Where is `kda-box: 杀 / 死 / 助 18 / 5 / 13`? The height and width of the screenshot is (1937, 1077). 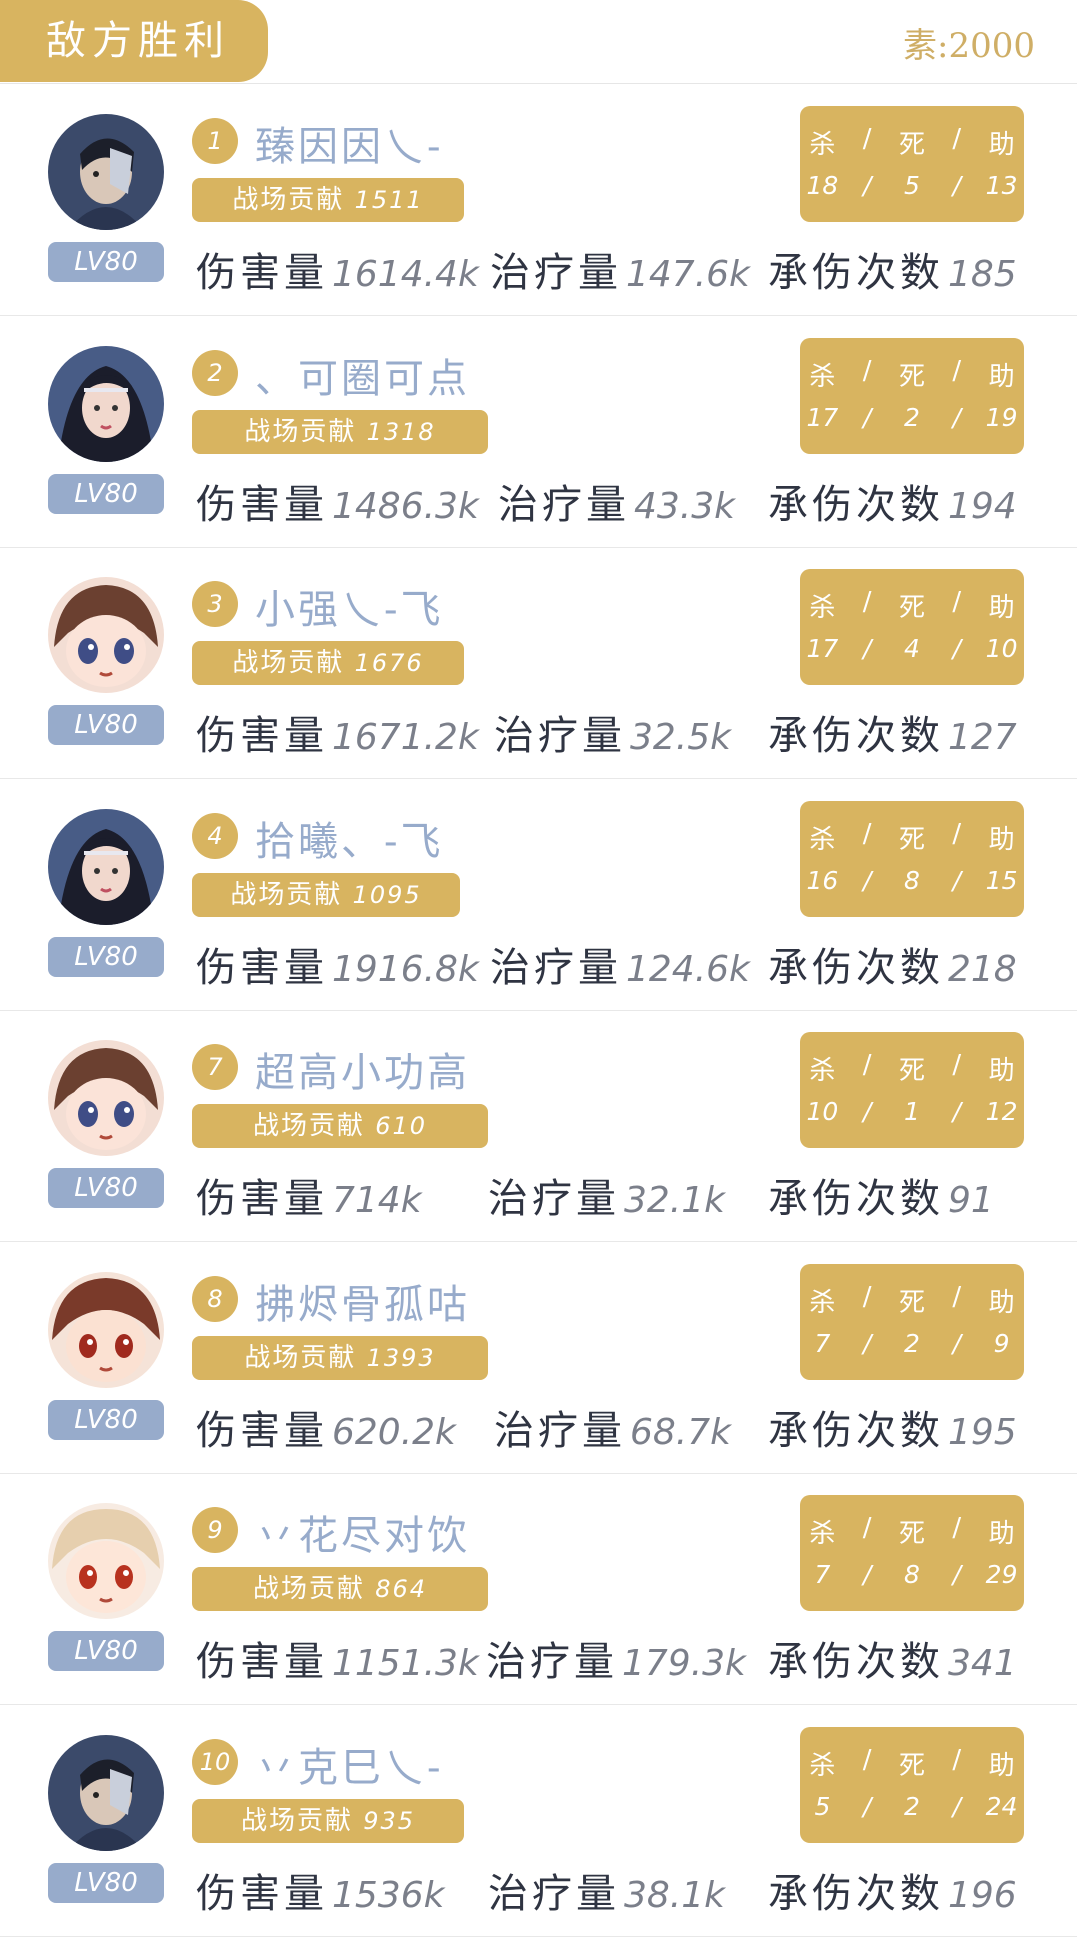
kda-box: 杀 / 死 / 助 18 / 5 / 13 is located at coordinates (912, 164).